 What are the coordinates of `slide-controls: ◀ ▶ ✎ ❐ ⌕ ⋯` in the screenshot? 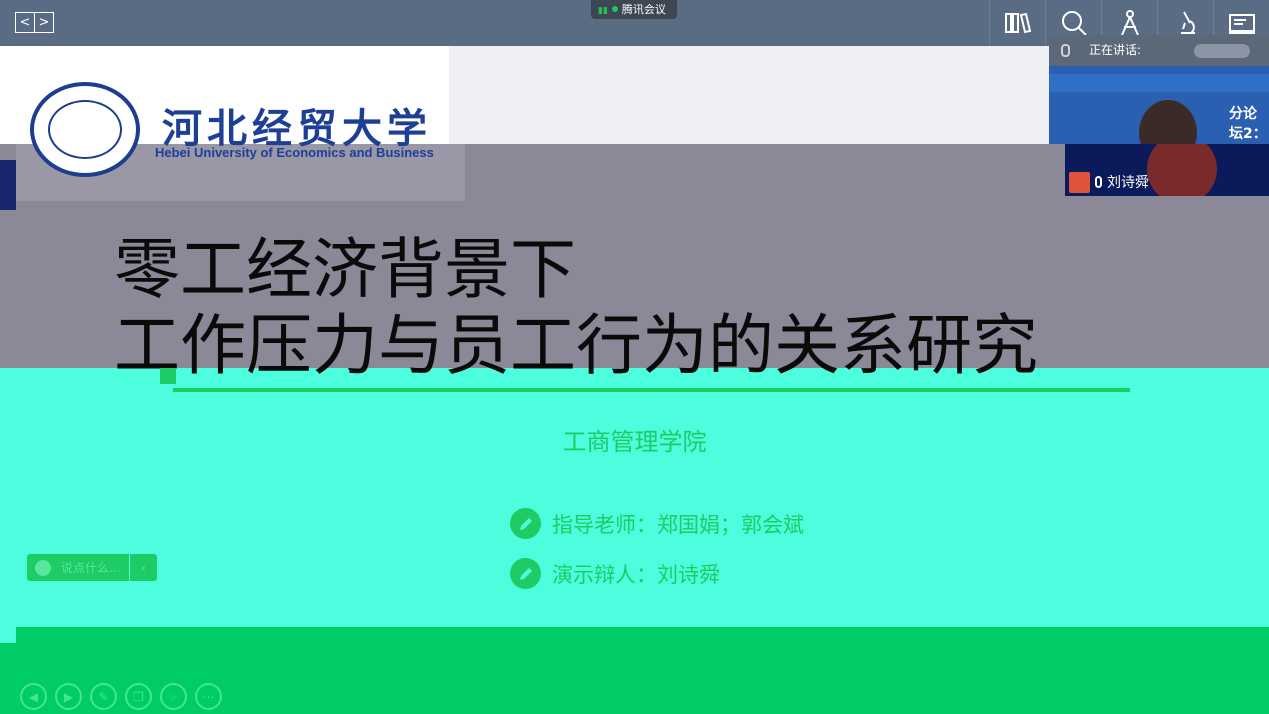 It's located at (125, 696).